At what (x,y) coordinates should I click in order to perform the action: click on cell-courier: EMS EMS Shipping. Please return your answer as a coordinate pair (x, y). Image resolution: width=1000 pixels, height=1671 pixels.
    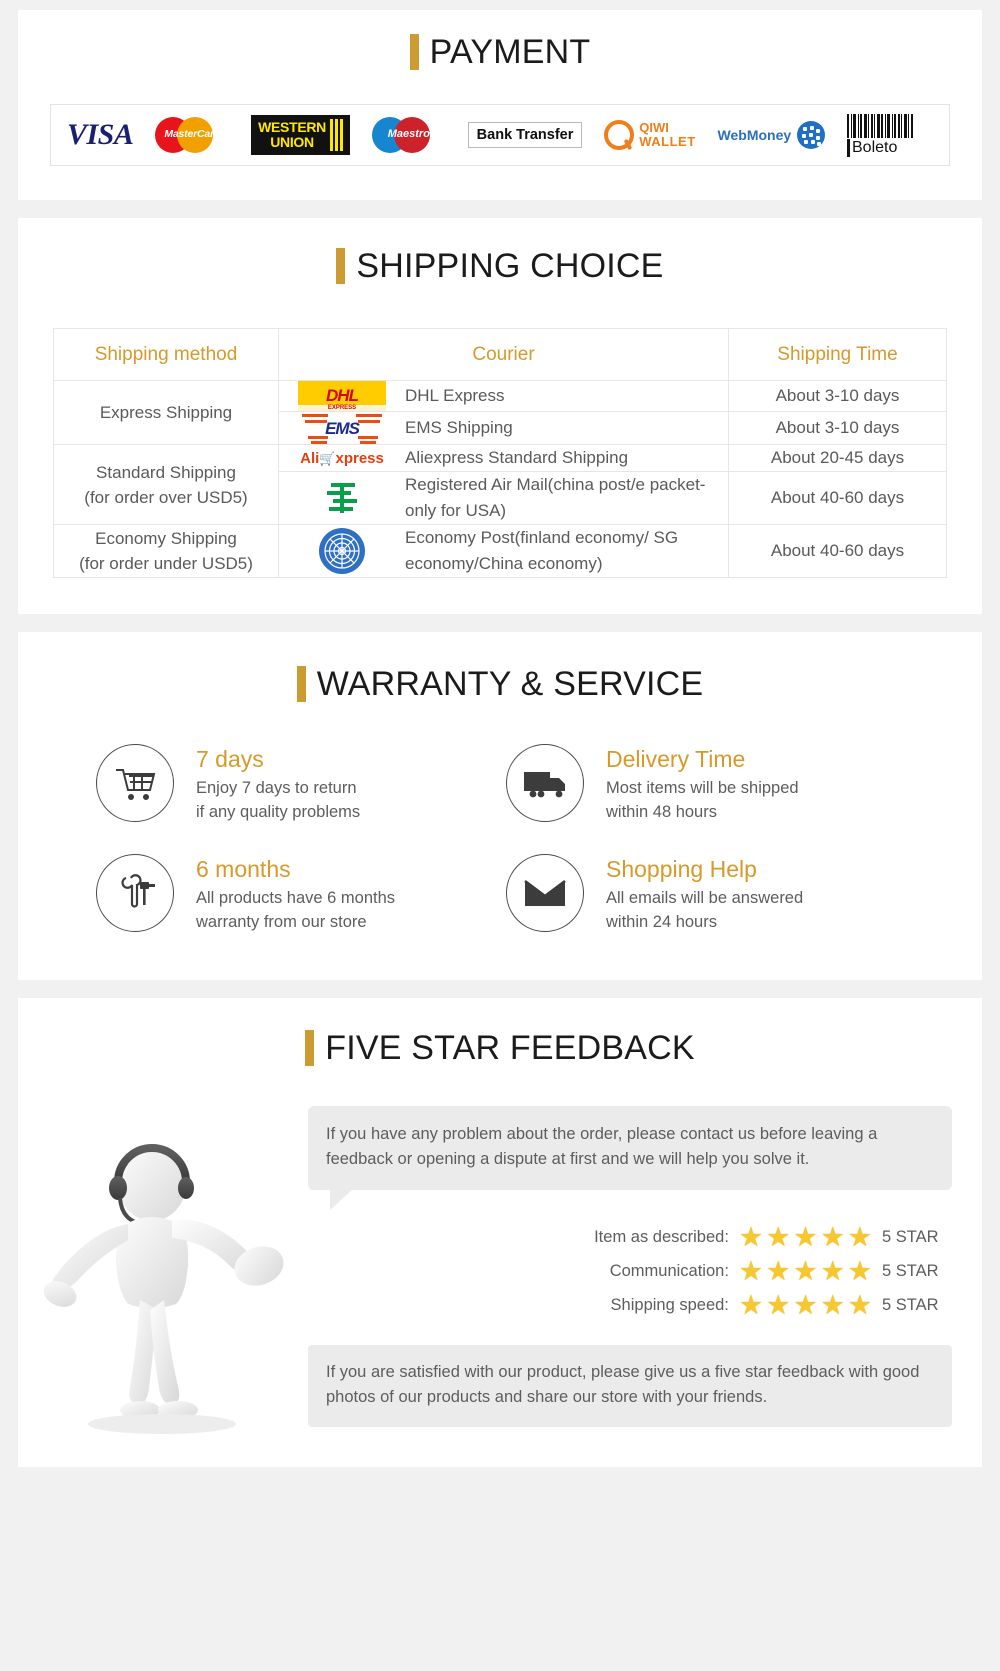
    Looking at the image, I should click on (503, 428).